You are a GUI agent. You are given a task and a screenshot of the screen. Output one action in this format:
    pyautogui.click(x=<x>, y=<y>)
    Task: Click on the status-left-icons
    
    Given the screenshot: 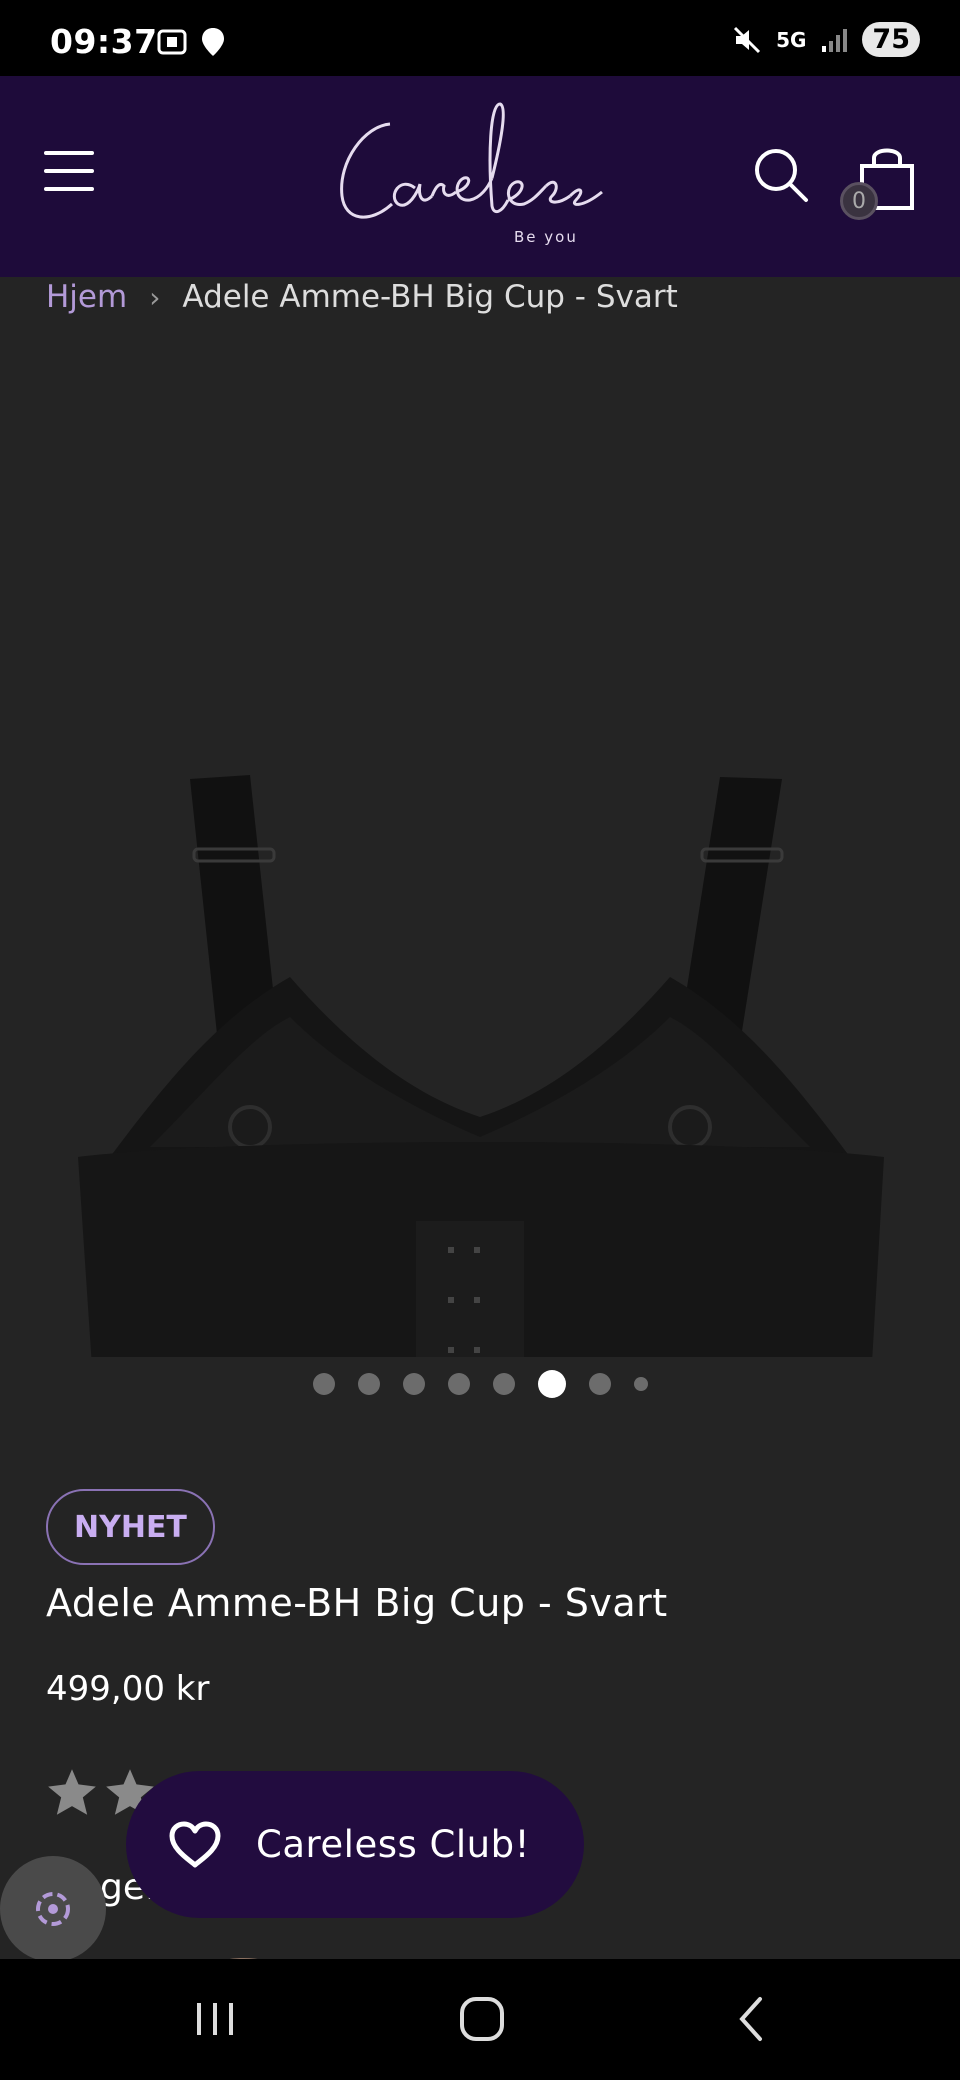 What is the action you would take?
    pyautogui.click(x=191, y=42)
    